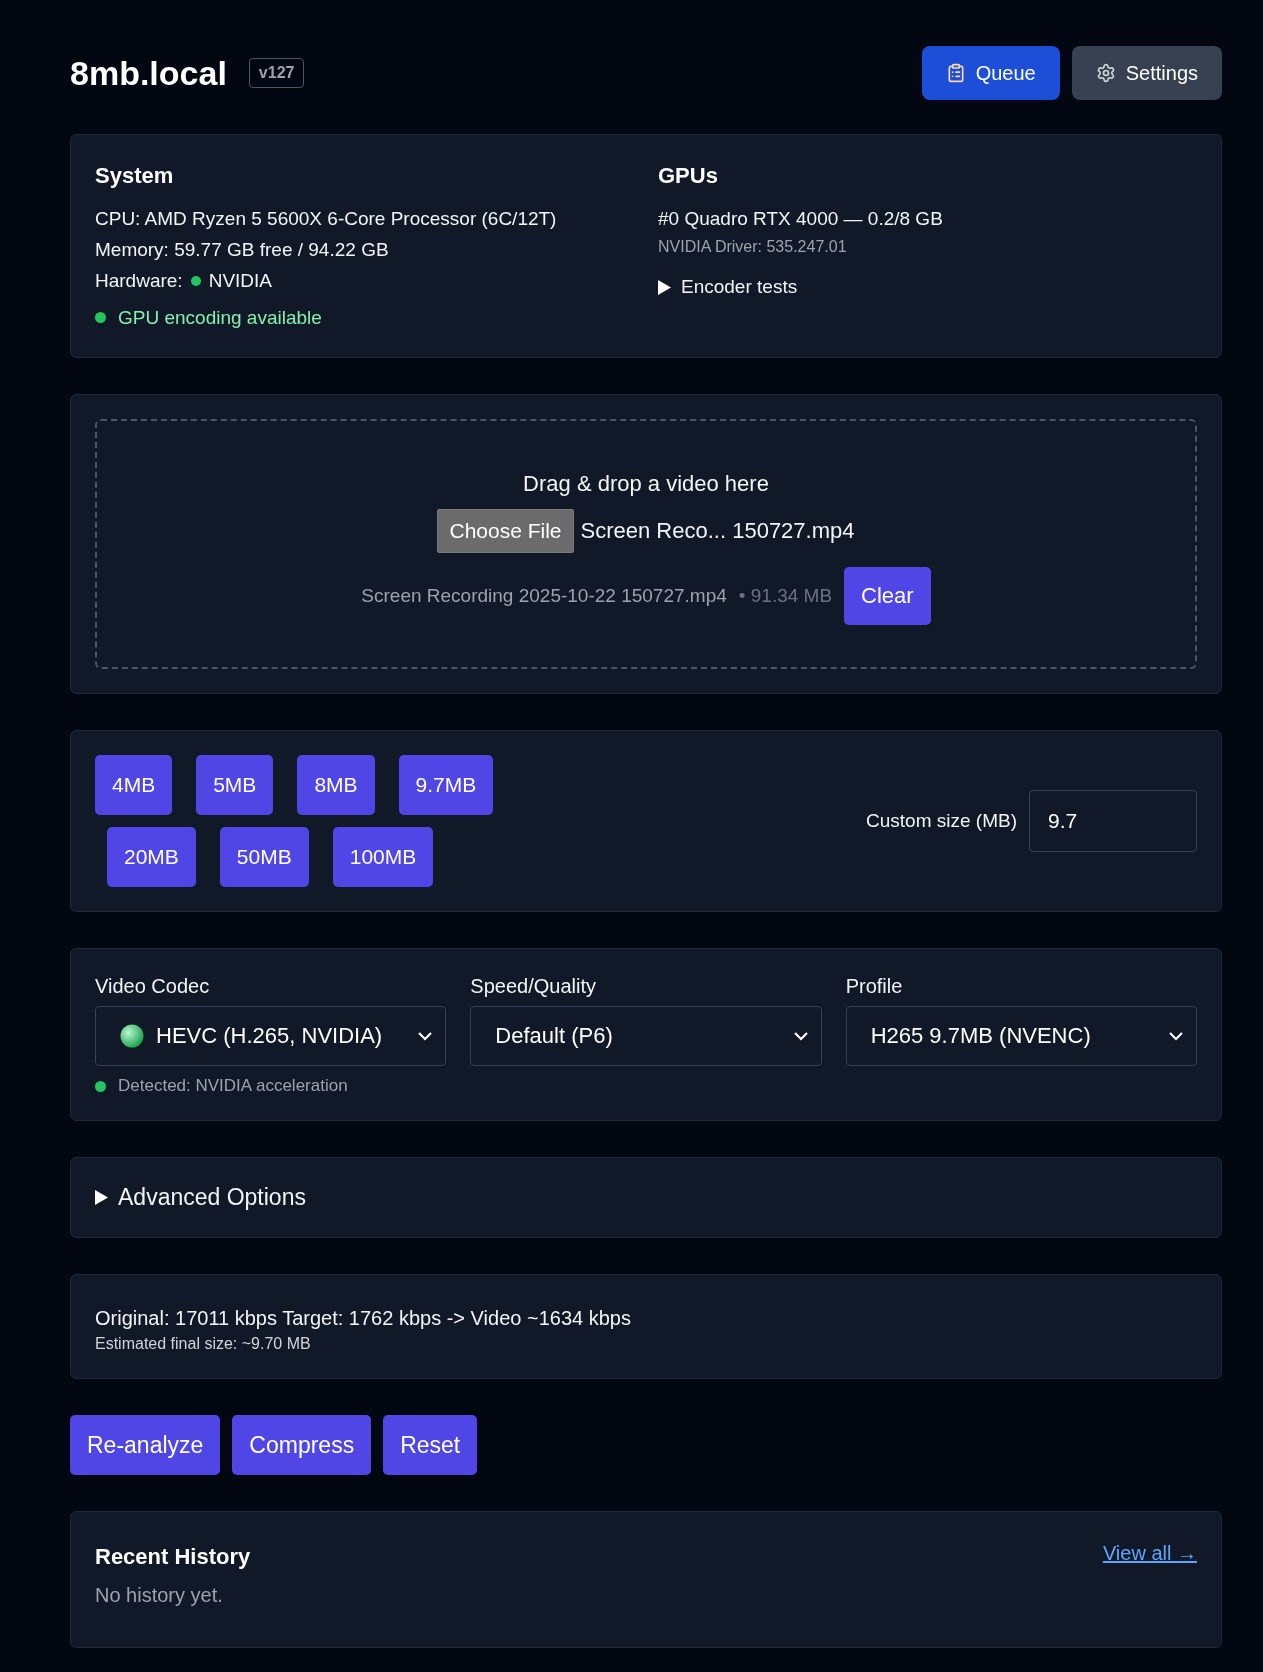 The width and height of the screenshot is (1263, 1672). What do you see at coordinates (383, 857) in the screenshot?
I see `size-preset-button: 100MB` at bounding box center [383, 857].